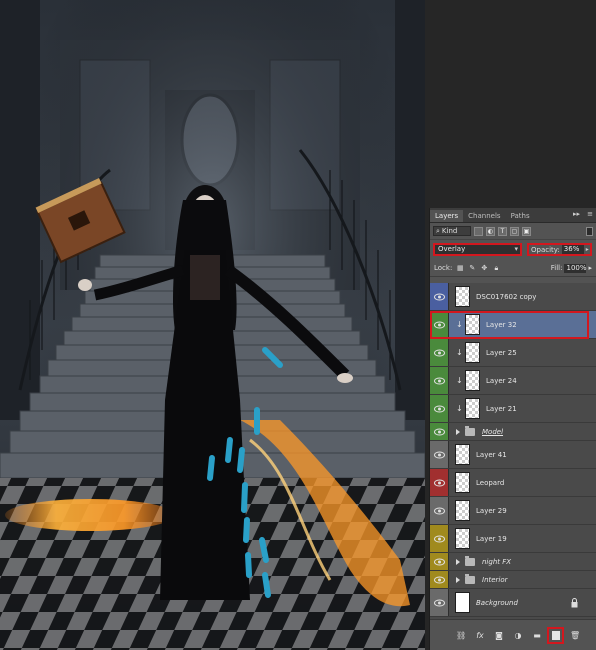  What do you see at coordinates (438, 231) in the screenshot?
I see `search-icon: ⌕` at bounding box center [438, 231].